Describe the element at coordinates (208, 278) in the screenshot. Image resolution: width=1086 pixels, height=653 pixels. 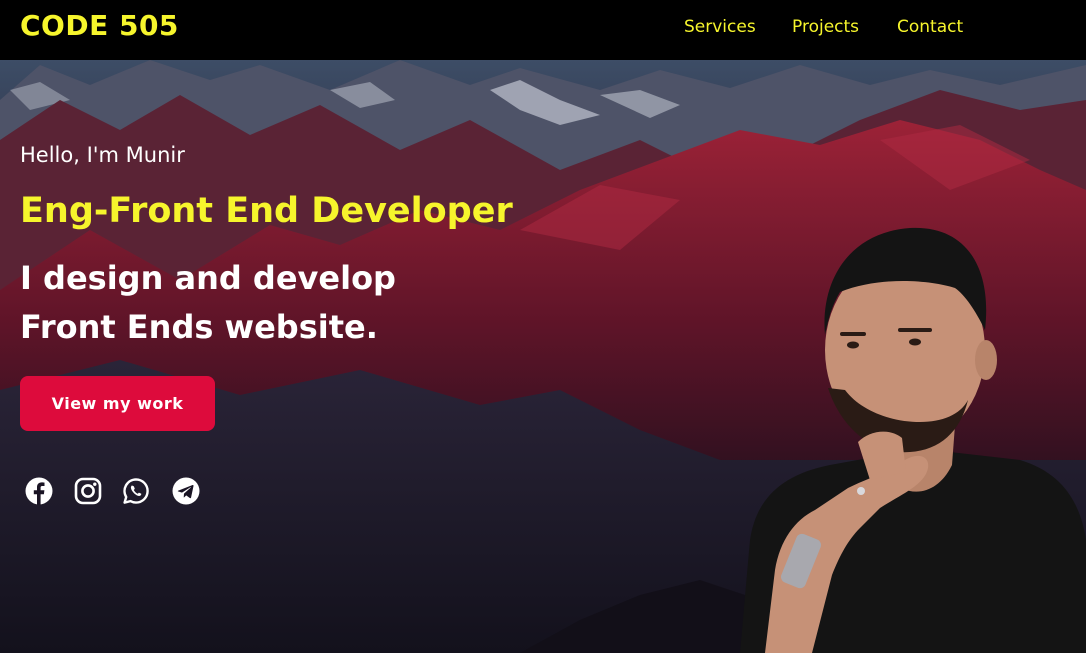
I see `hero-headline-line-1: I design and develop` at that location.